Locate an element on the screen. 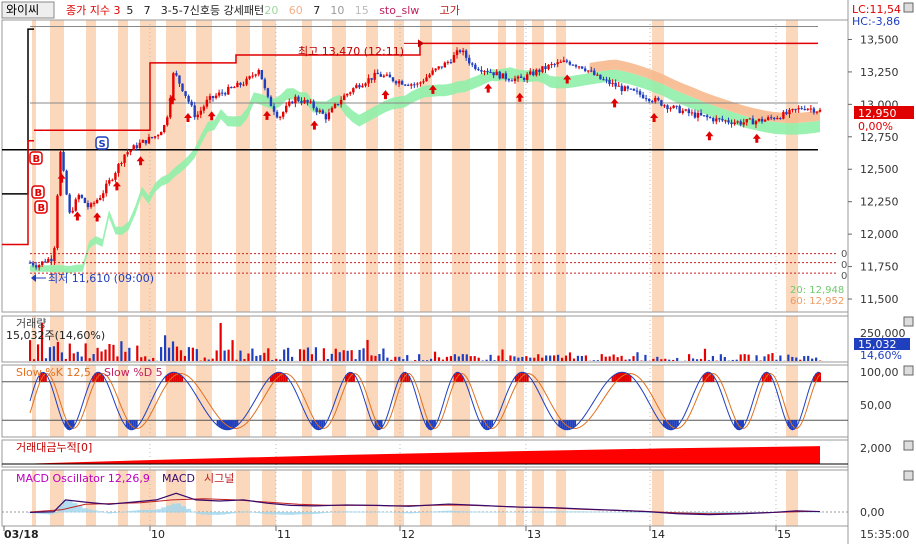 The height and width of the screenshot is (544, 916). legend-item: 10 is located at coordinates (337, 10).